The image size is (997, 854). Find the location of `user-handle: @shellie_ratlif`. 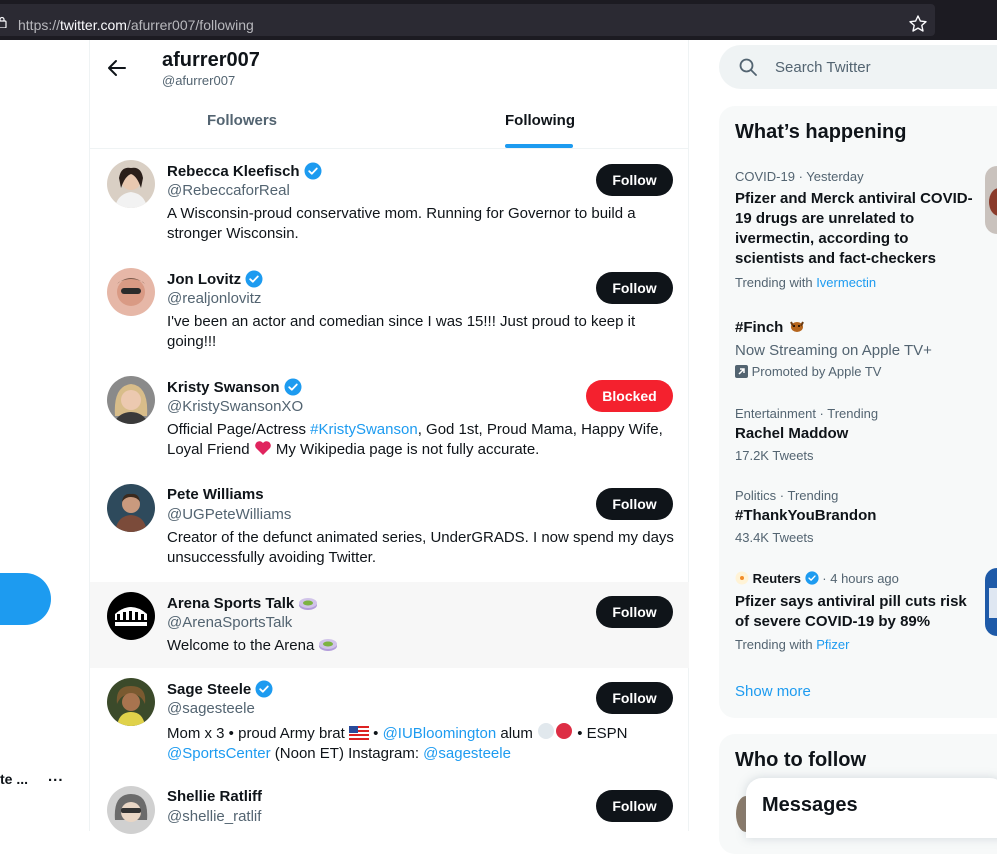

user-handle: @shellie_ratlif is located at coordinates (214, 816).